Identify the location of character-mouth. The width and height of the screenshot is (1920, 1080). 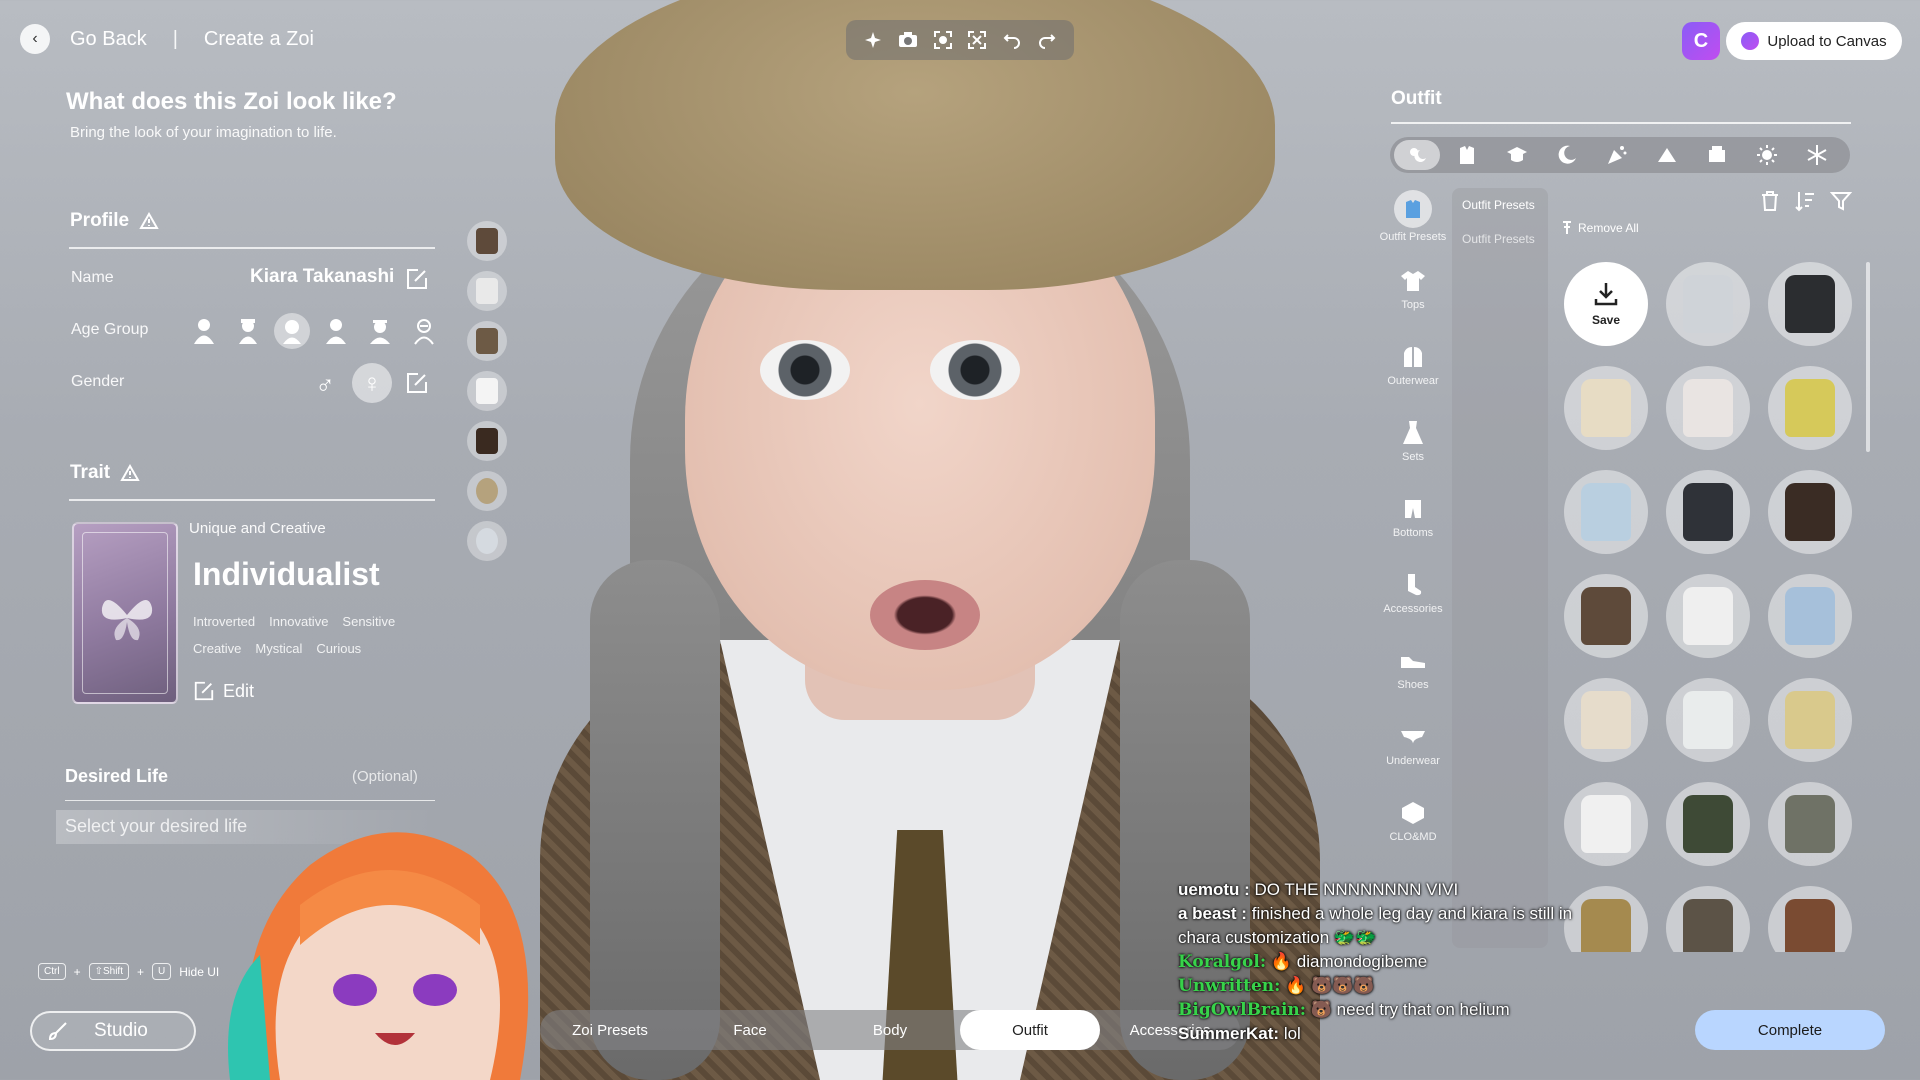
(925, 615).